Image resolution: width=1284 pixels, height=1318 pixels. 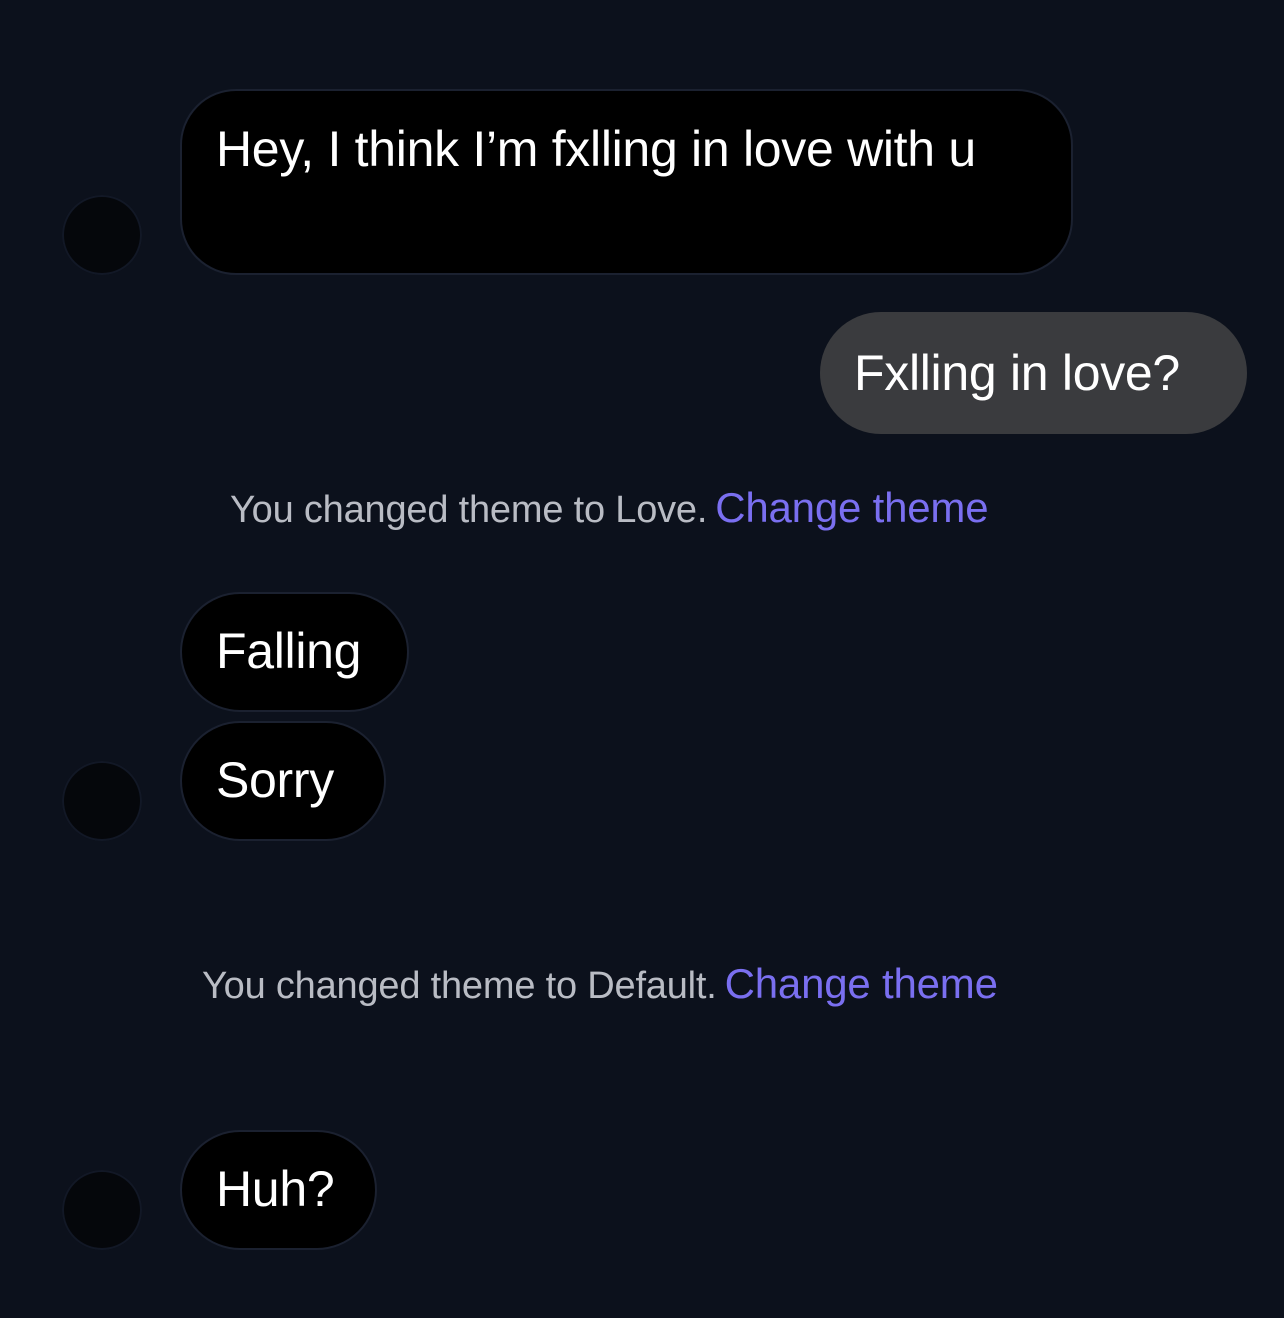 I want to click on message-text: Huh?, so click(x=275, y=1189).